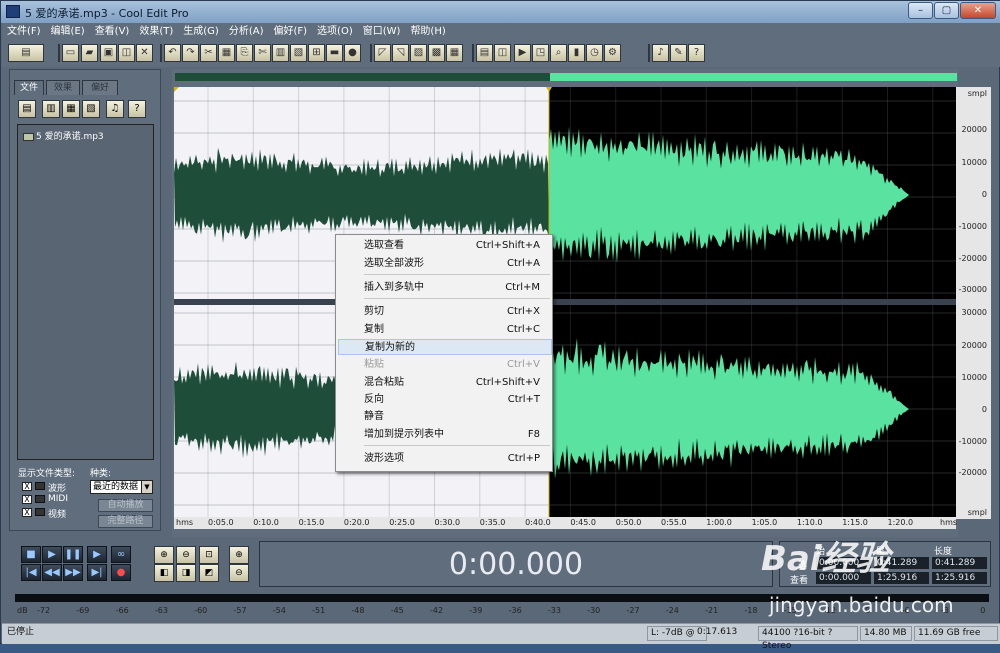 Image resolution: width=1000 pixels, height=653 pixels. I want to click on list-item: 5 爱的承诺.mp3, so click(63, 135).